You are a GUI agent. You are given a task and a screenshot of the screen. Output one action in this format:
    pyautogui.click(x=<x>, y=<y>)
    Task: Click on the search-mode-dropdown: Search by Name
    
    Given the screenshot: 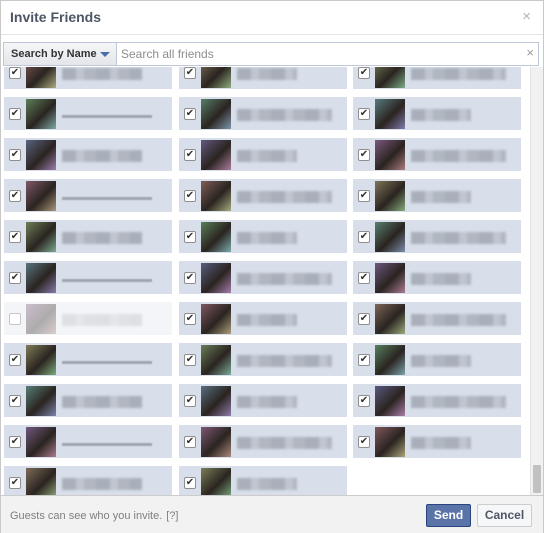 What is the action you would take?
    pyautogui.click(x=60, y=54)
    